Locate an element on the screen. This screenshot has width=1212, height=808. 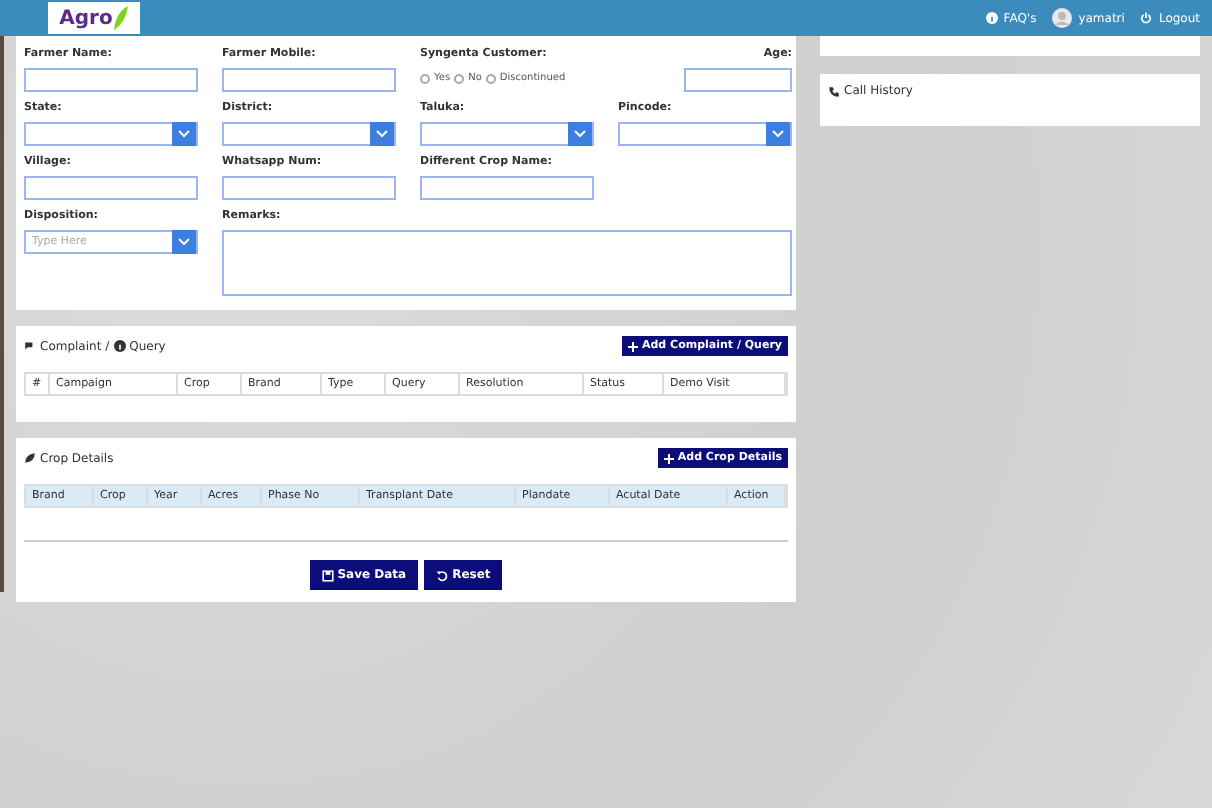
avatar-icon is located at coordinates (1062, 18).